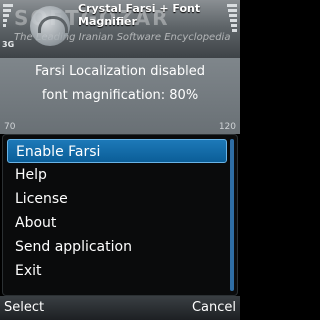 This screenshot has height=320, width=320. I want to click on signal-strength-icon, so click(8, 22).